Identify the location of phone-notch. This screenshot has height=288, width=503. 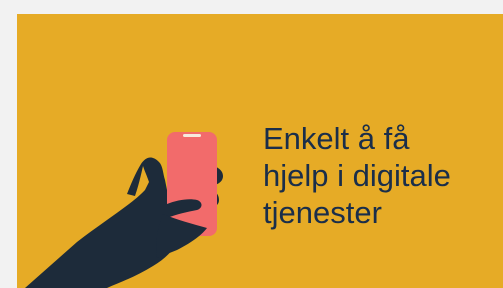
(192, 135).